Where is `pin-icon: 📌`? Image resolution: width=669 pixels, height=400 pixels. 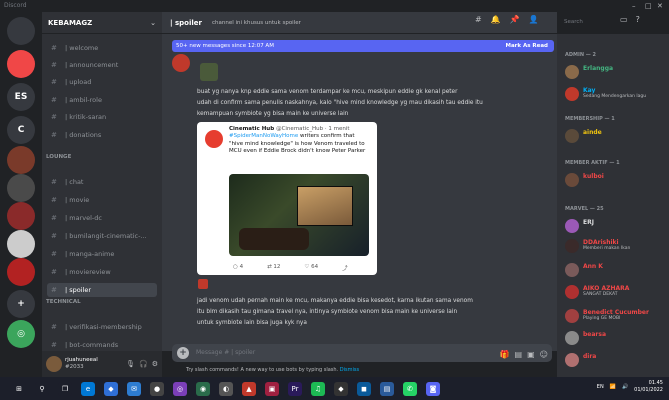
pin-icon: 📌 is located at coordinates (515, 19).